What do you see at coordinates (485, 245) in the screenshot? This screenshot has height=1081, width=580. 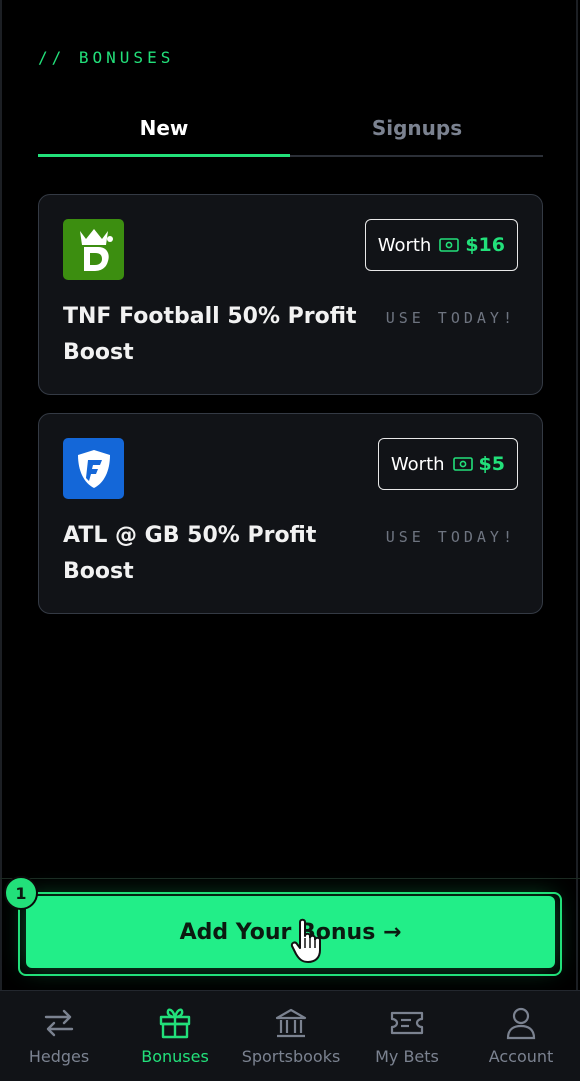 I see `worth-amount: $16` at bounding box center [485, 245].